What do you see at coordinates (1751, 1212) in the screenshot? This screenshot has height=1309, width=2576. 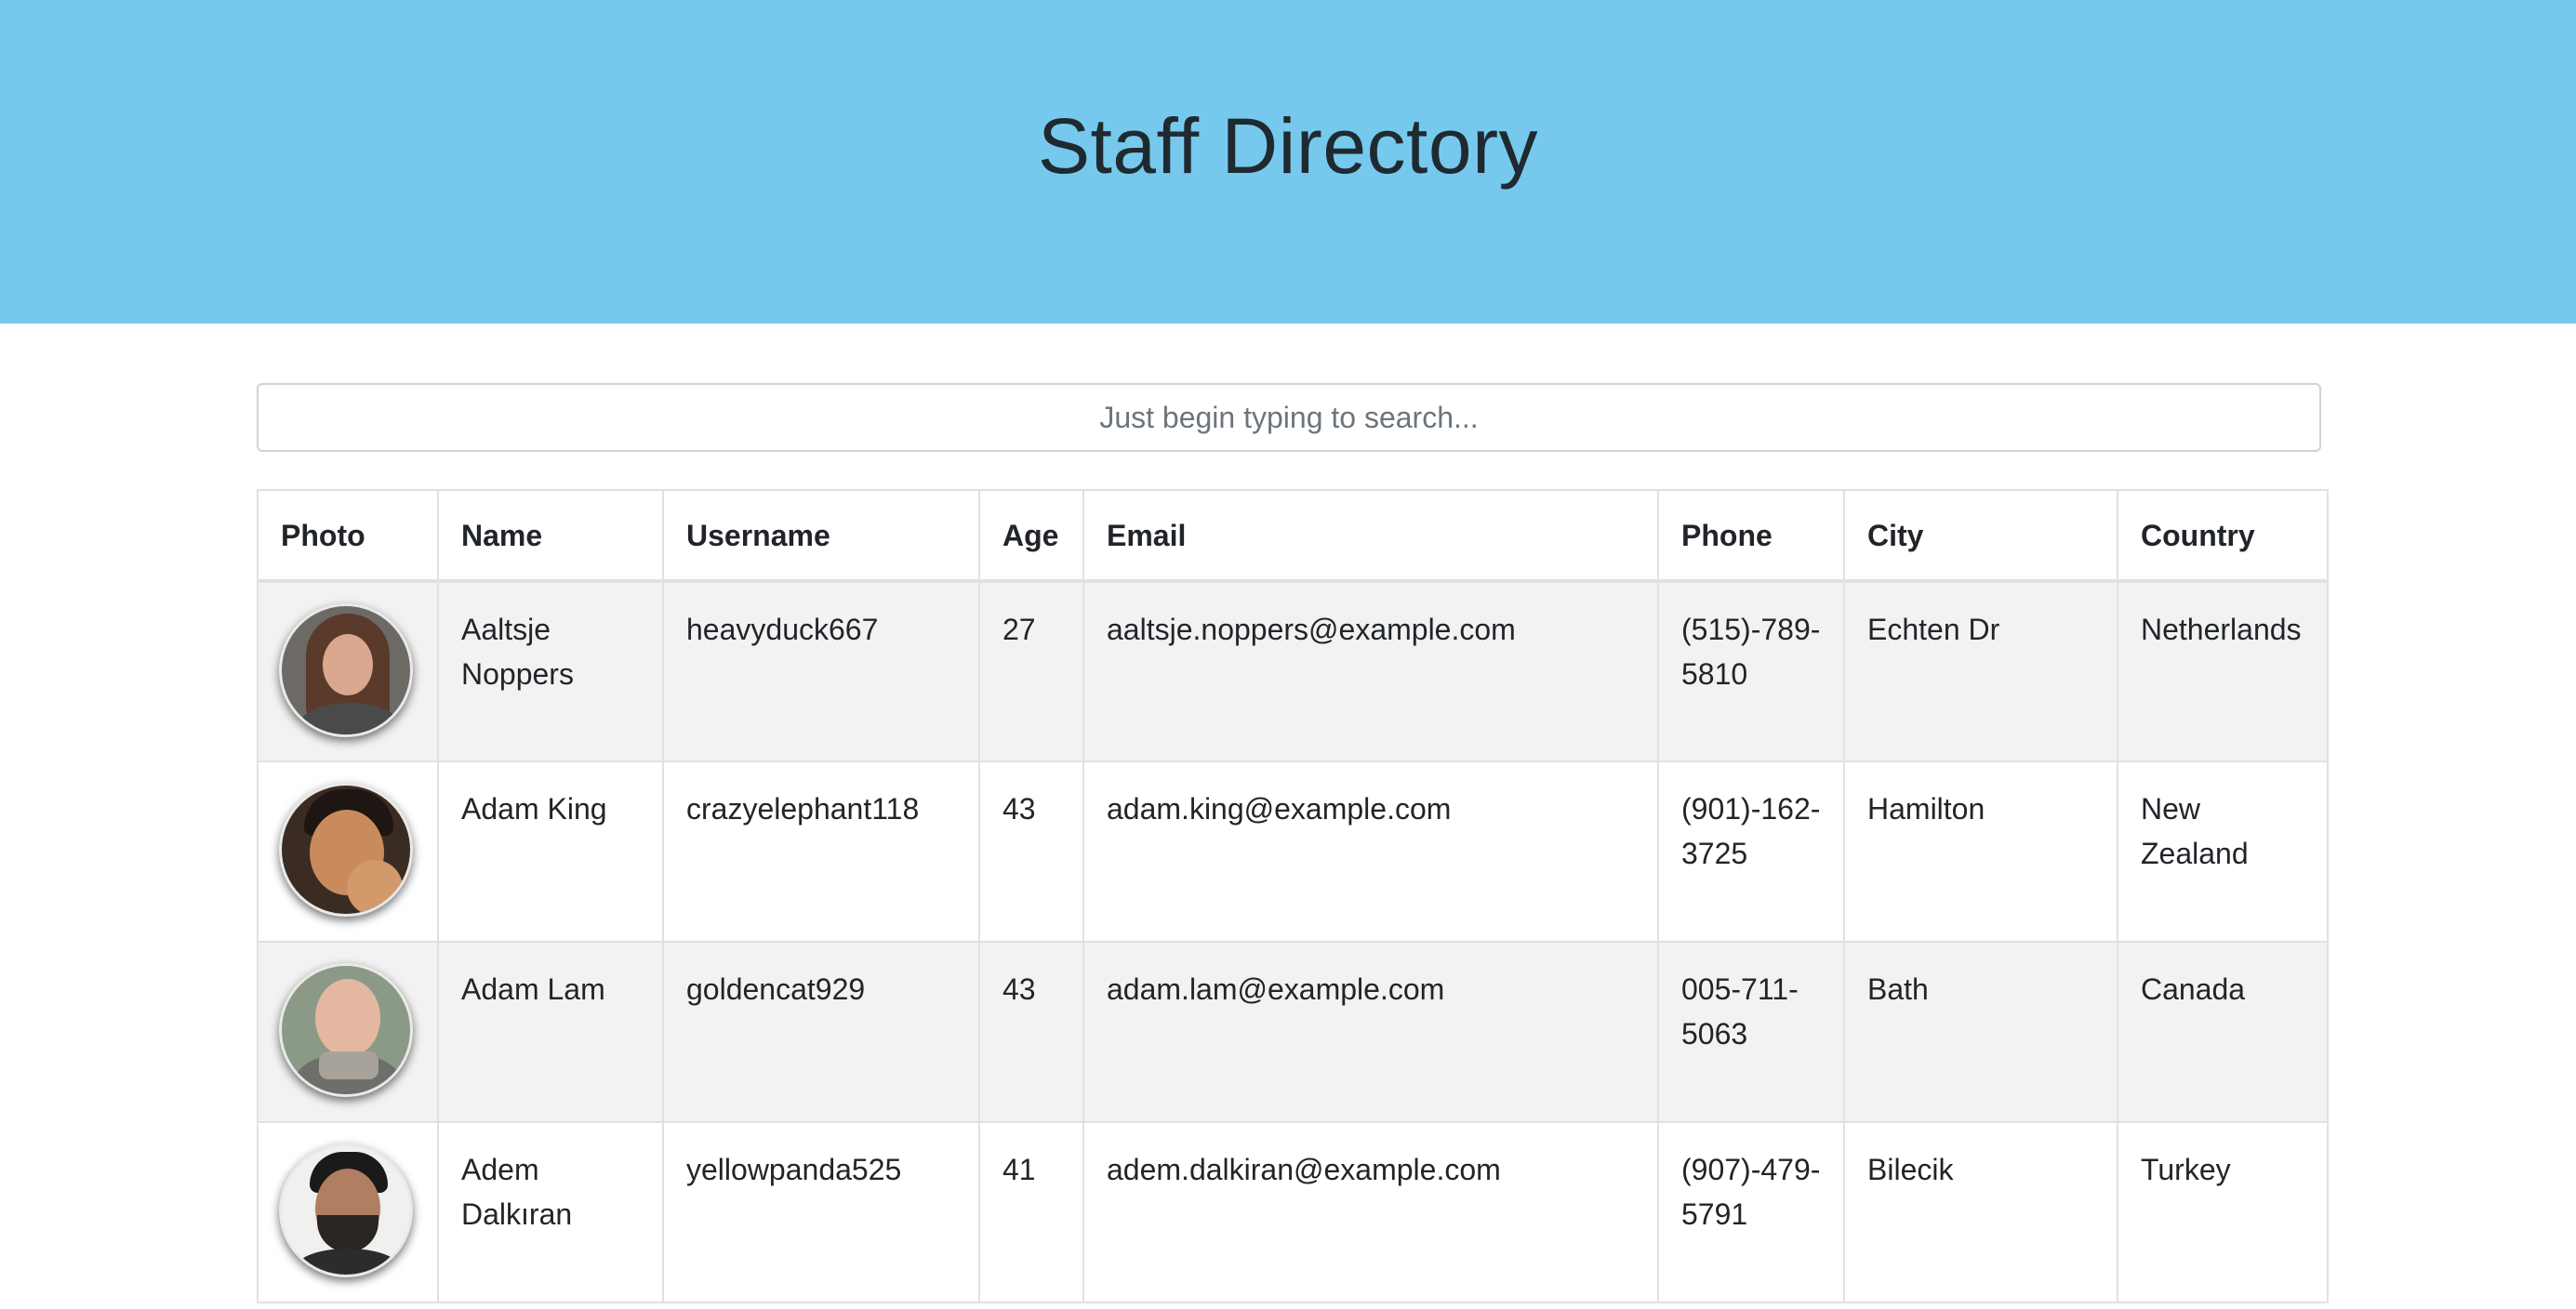 I see `phone-cell: (907)-479-5791` at bounding box center [1751, 1212].